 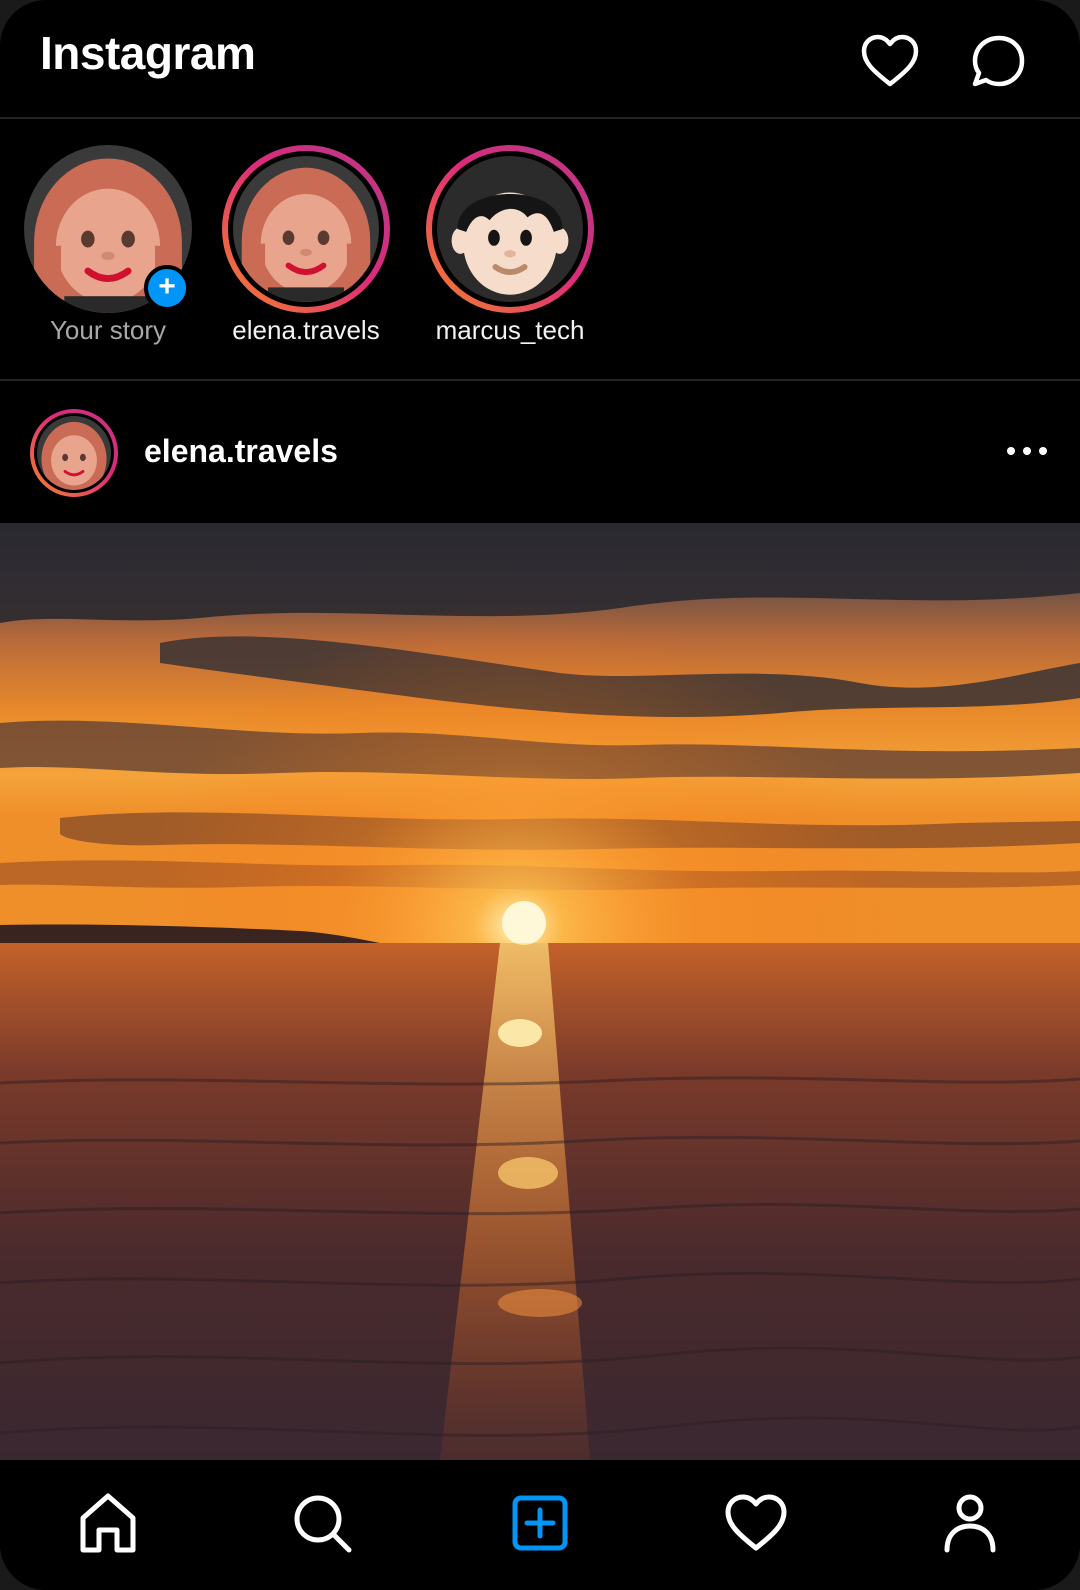 What do you see at coordinates (148, 53) in the screenshot?
I see `app-logo: Instagram` at bounding box center [148, 53].